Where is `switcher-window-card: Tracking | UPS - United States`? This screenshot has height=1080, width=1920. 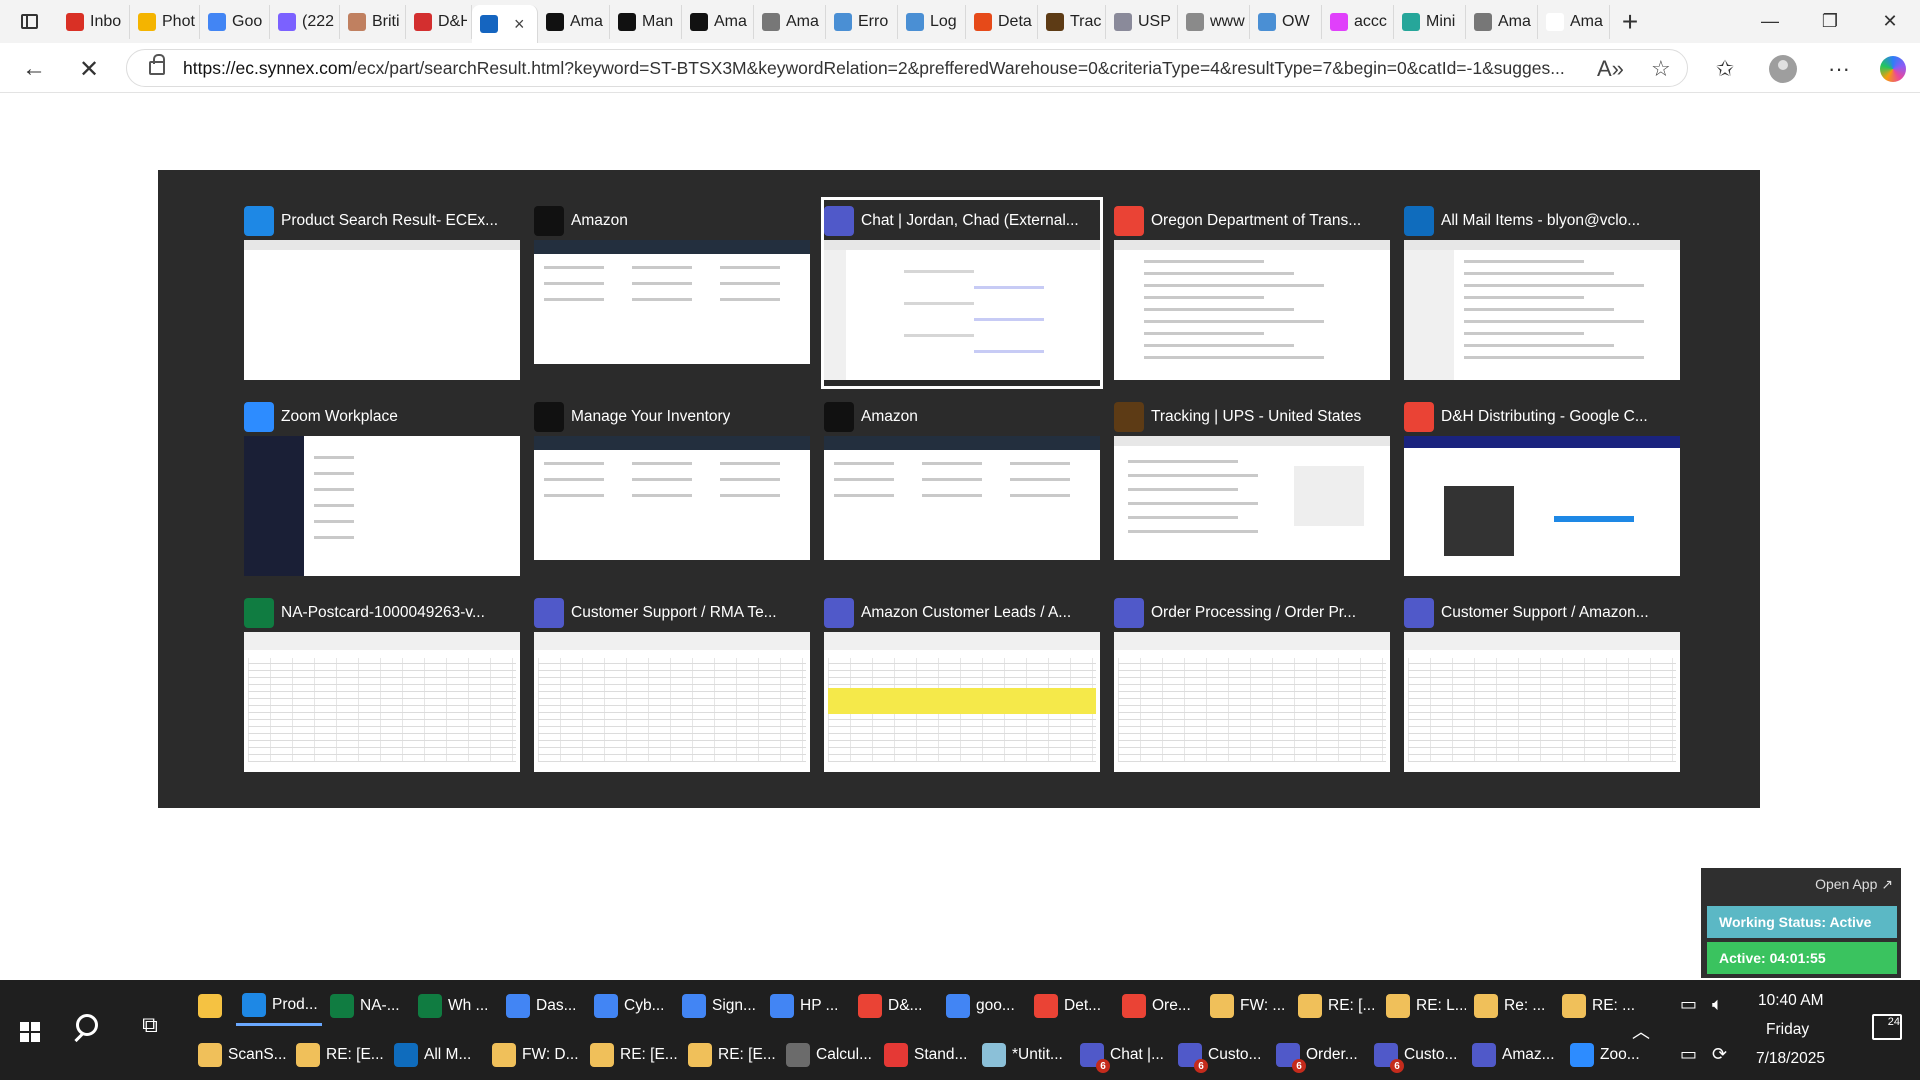 switcher-window-card: Tracking | UPS - United States is located at coordinates (1252, 489).